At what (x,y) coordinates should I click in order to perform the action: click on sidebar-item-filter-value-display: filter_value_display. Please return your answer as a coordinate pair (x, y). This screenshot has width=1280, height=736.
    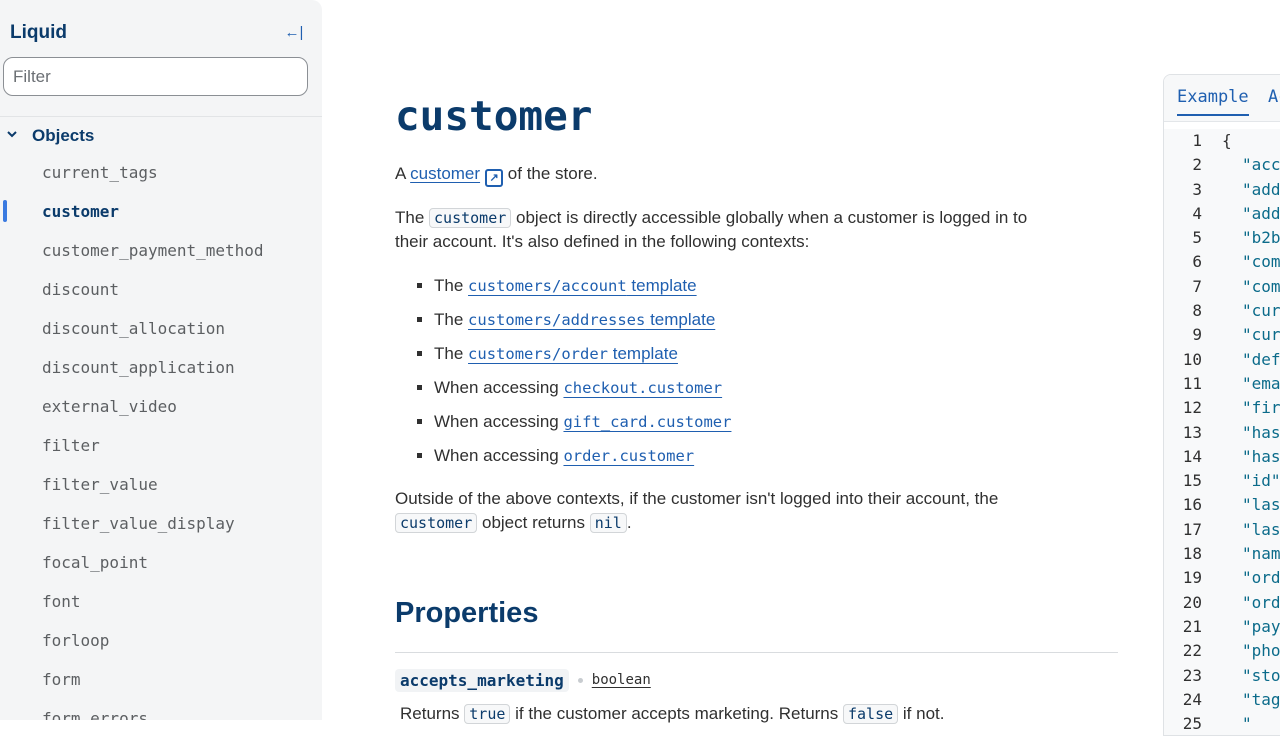
    Looking at the image, I should click on (161, 523).